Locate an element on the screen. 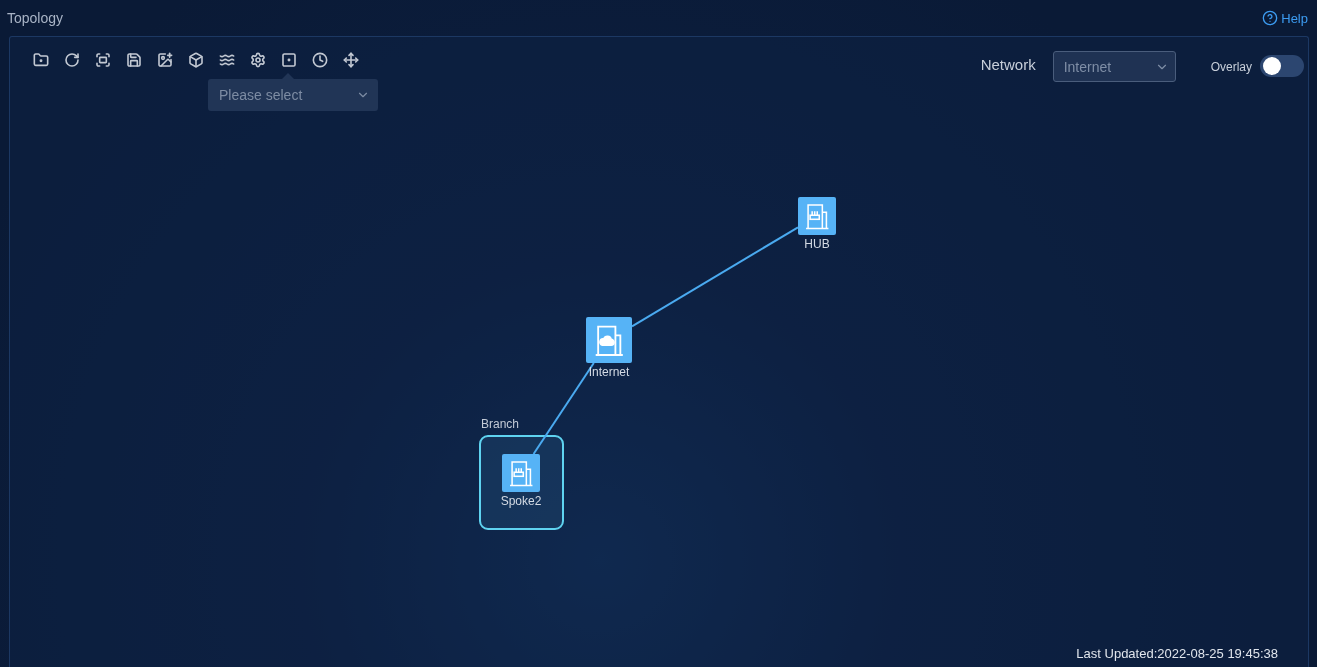 The image size is (1317, 667). overlay-label: Overlay is located at coordinates (1231, 67).